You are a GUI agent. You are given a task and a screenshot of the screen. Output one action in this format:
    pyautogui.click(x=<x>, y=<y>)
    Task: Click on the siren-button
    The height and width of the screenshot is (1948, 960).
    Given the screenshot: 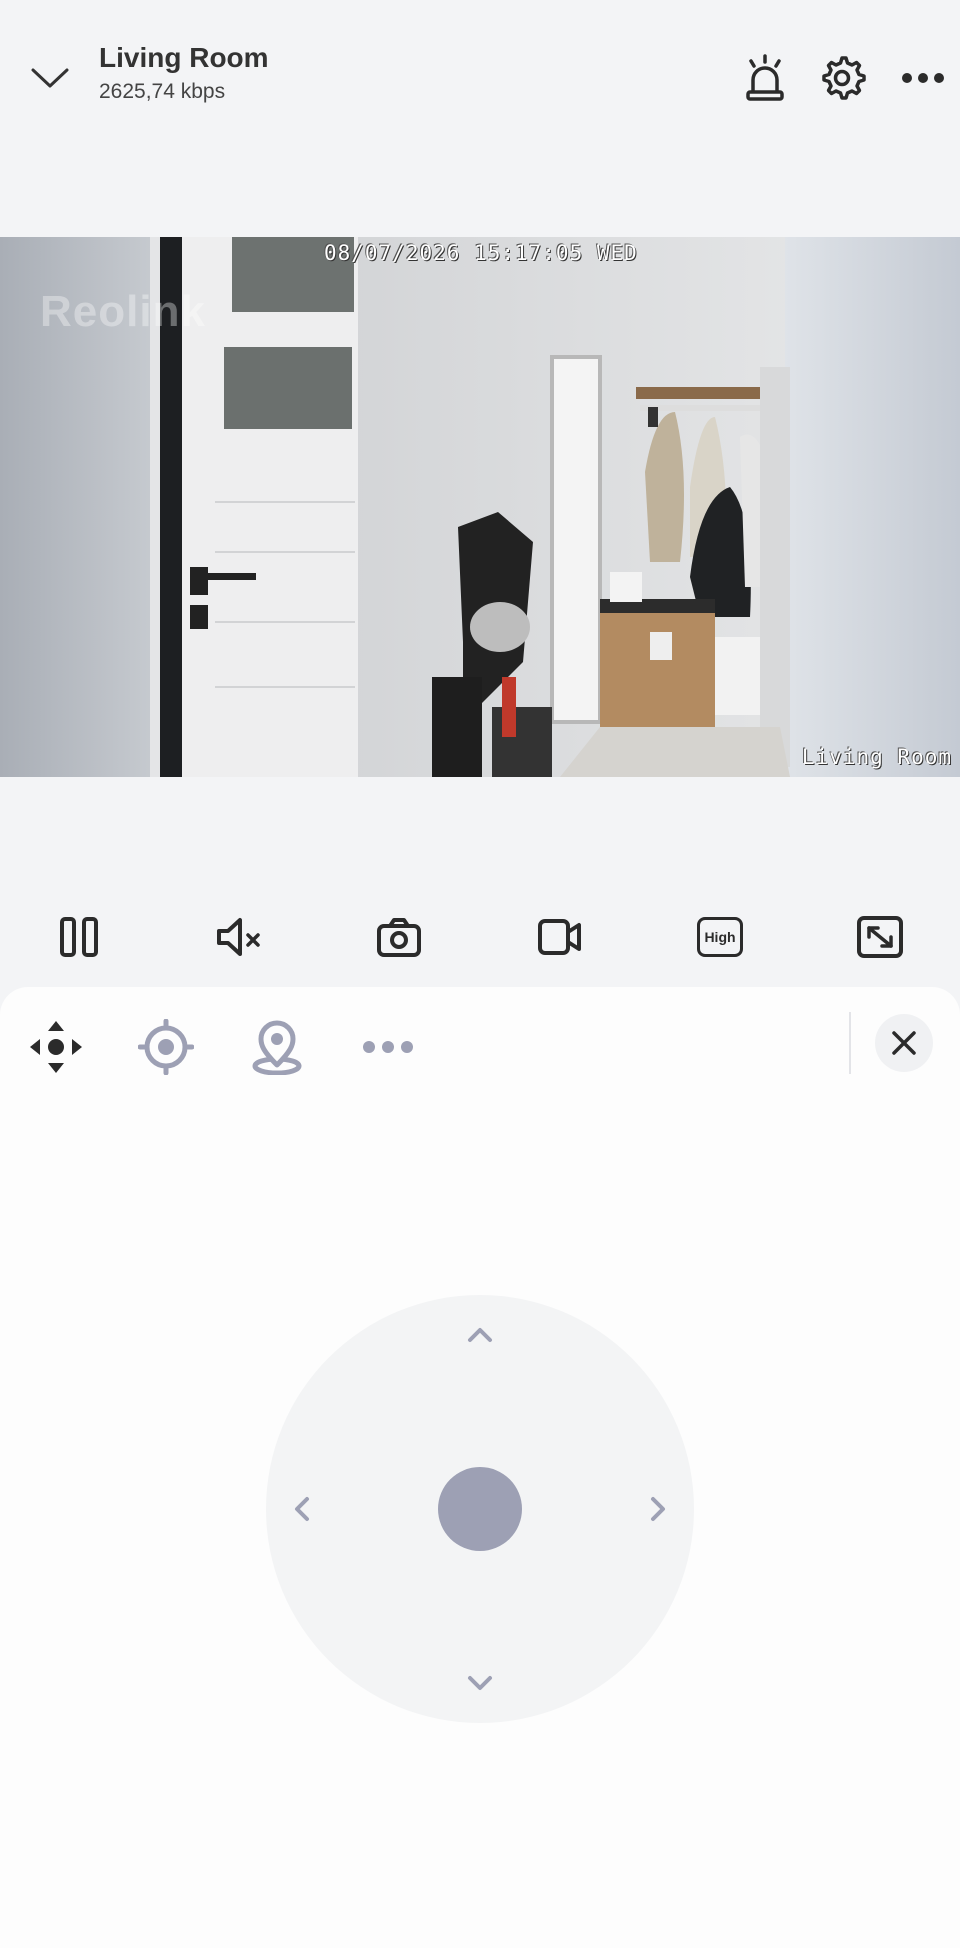 What is the action you would take?
    pyautogui.click(x=765, y=78)
    